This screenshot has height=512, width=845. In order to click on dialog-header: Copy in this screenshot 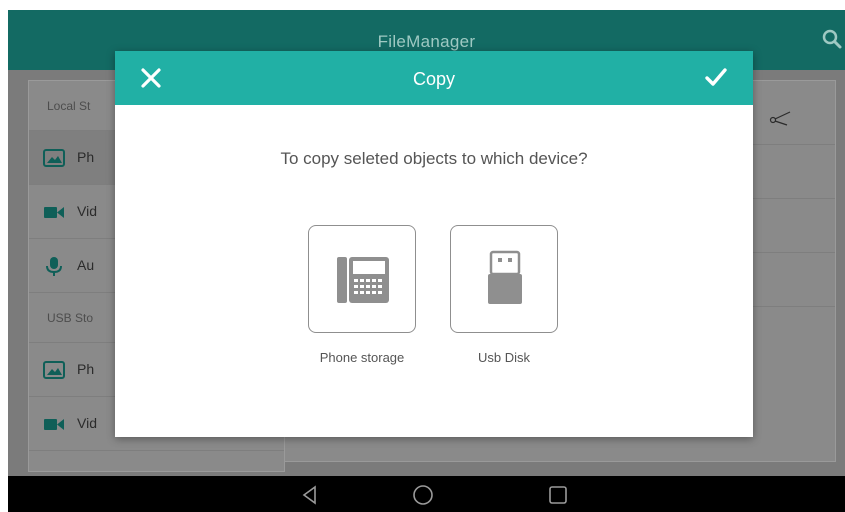, I will do `click(434, 78)`.